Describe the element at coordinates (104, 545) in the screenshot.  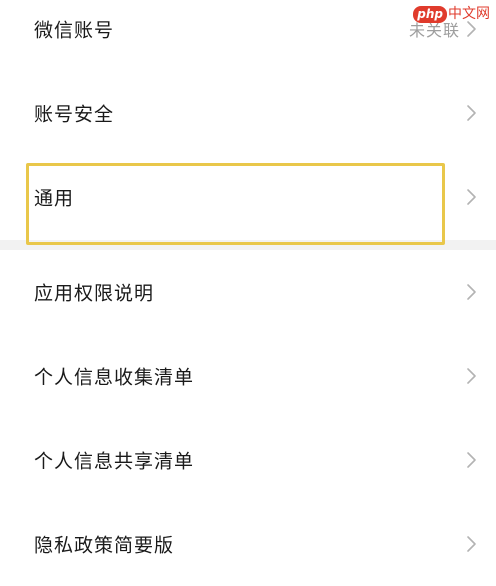
I see `settings-item-label: 隐私政策简要版` at that location.